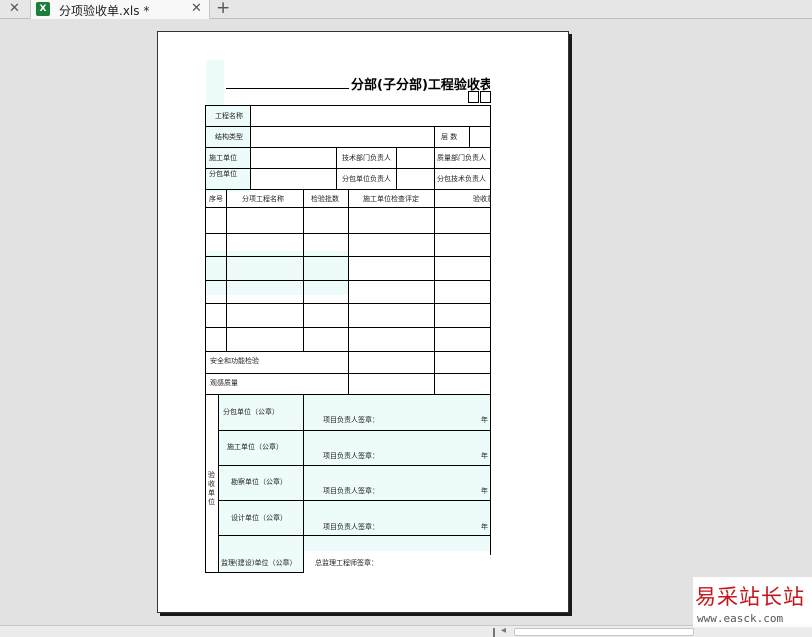 The width and height of the screenshot is (812, 637). I want to click on label-structure-type: 结构类型, so click(229, 137).